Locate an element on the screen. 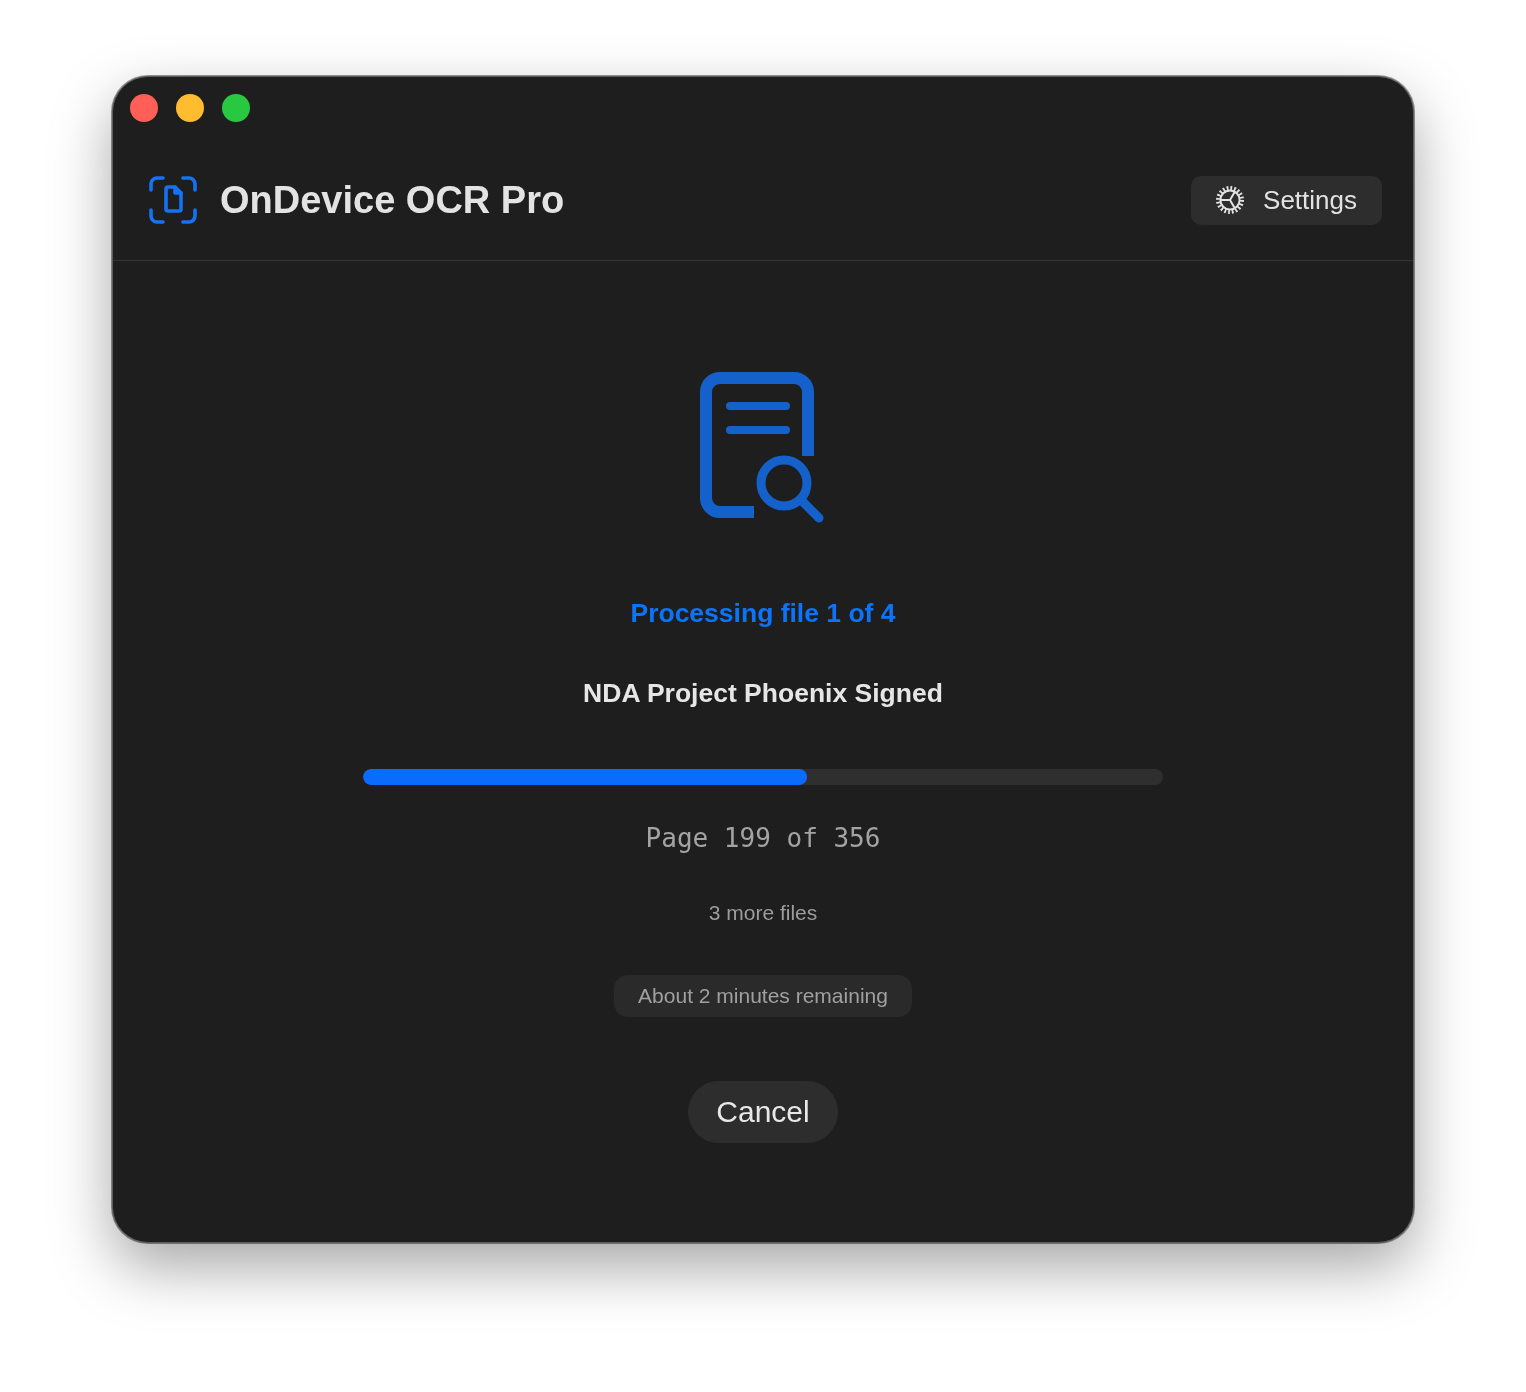  time-remaining-badge: About 2 minutes remaining is located at coordinates (763, 996).